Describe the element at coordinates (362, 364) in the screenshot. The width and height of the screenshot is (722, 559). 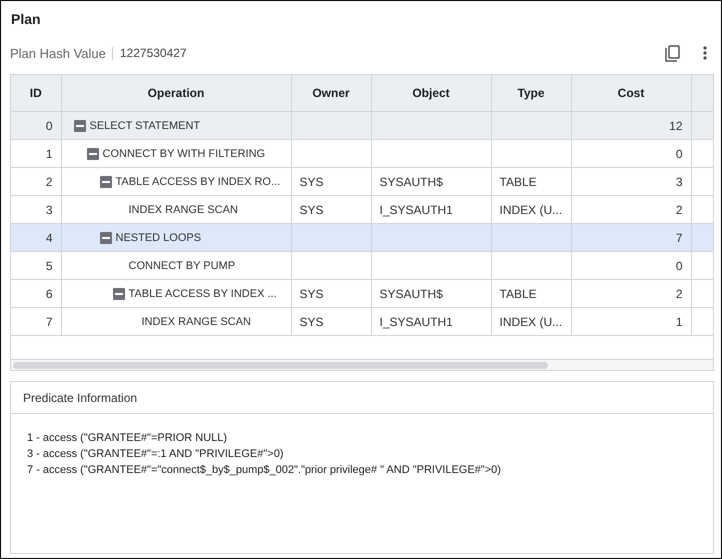
I see `horizontal-scrollbar` at that location.